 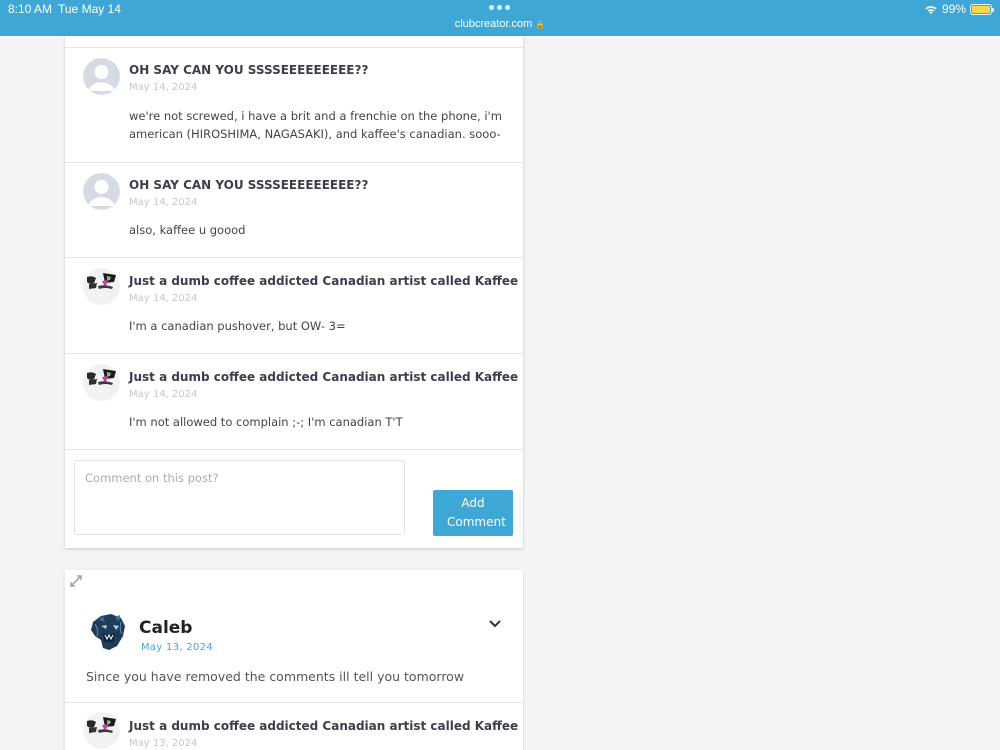 What do you see at coordinates (540, 24) in the screenshot?
I see `lock-icon: 🔒` at bounding box center [540, 24].